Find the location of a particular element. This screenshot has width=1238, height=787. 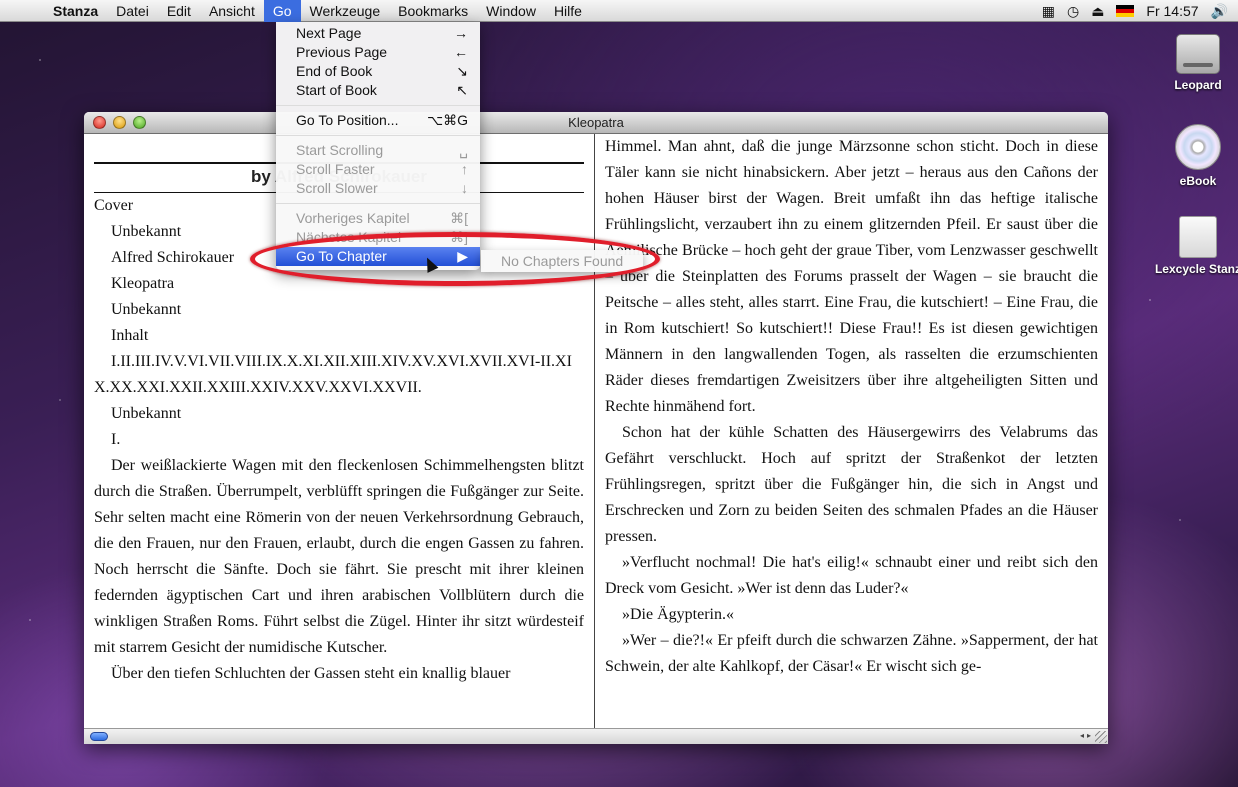

submenu-item-no-chapters: No Chapters Found is located at coordinates (562, 261).